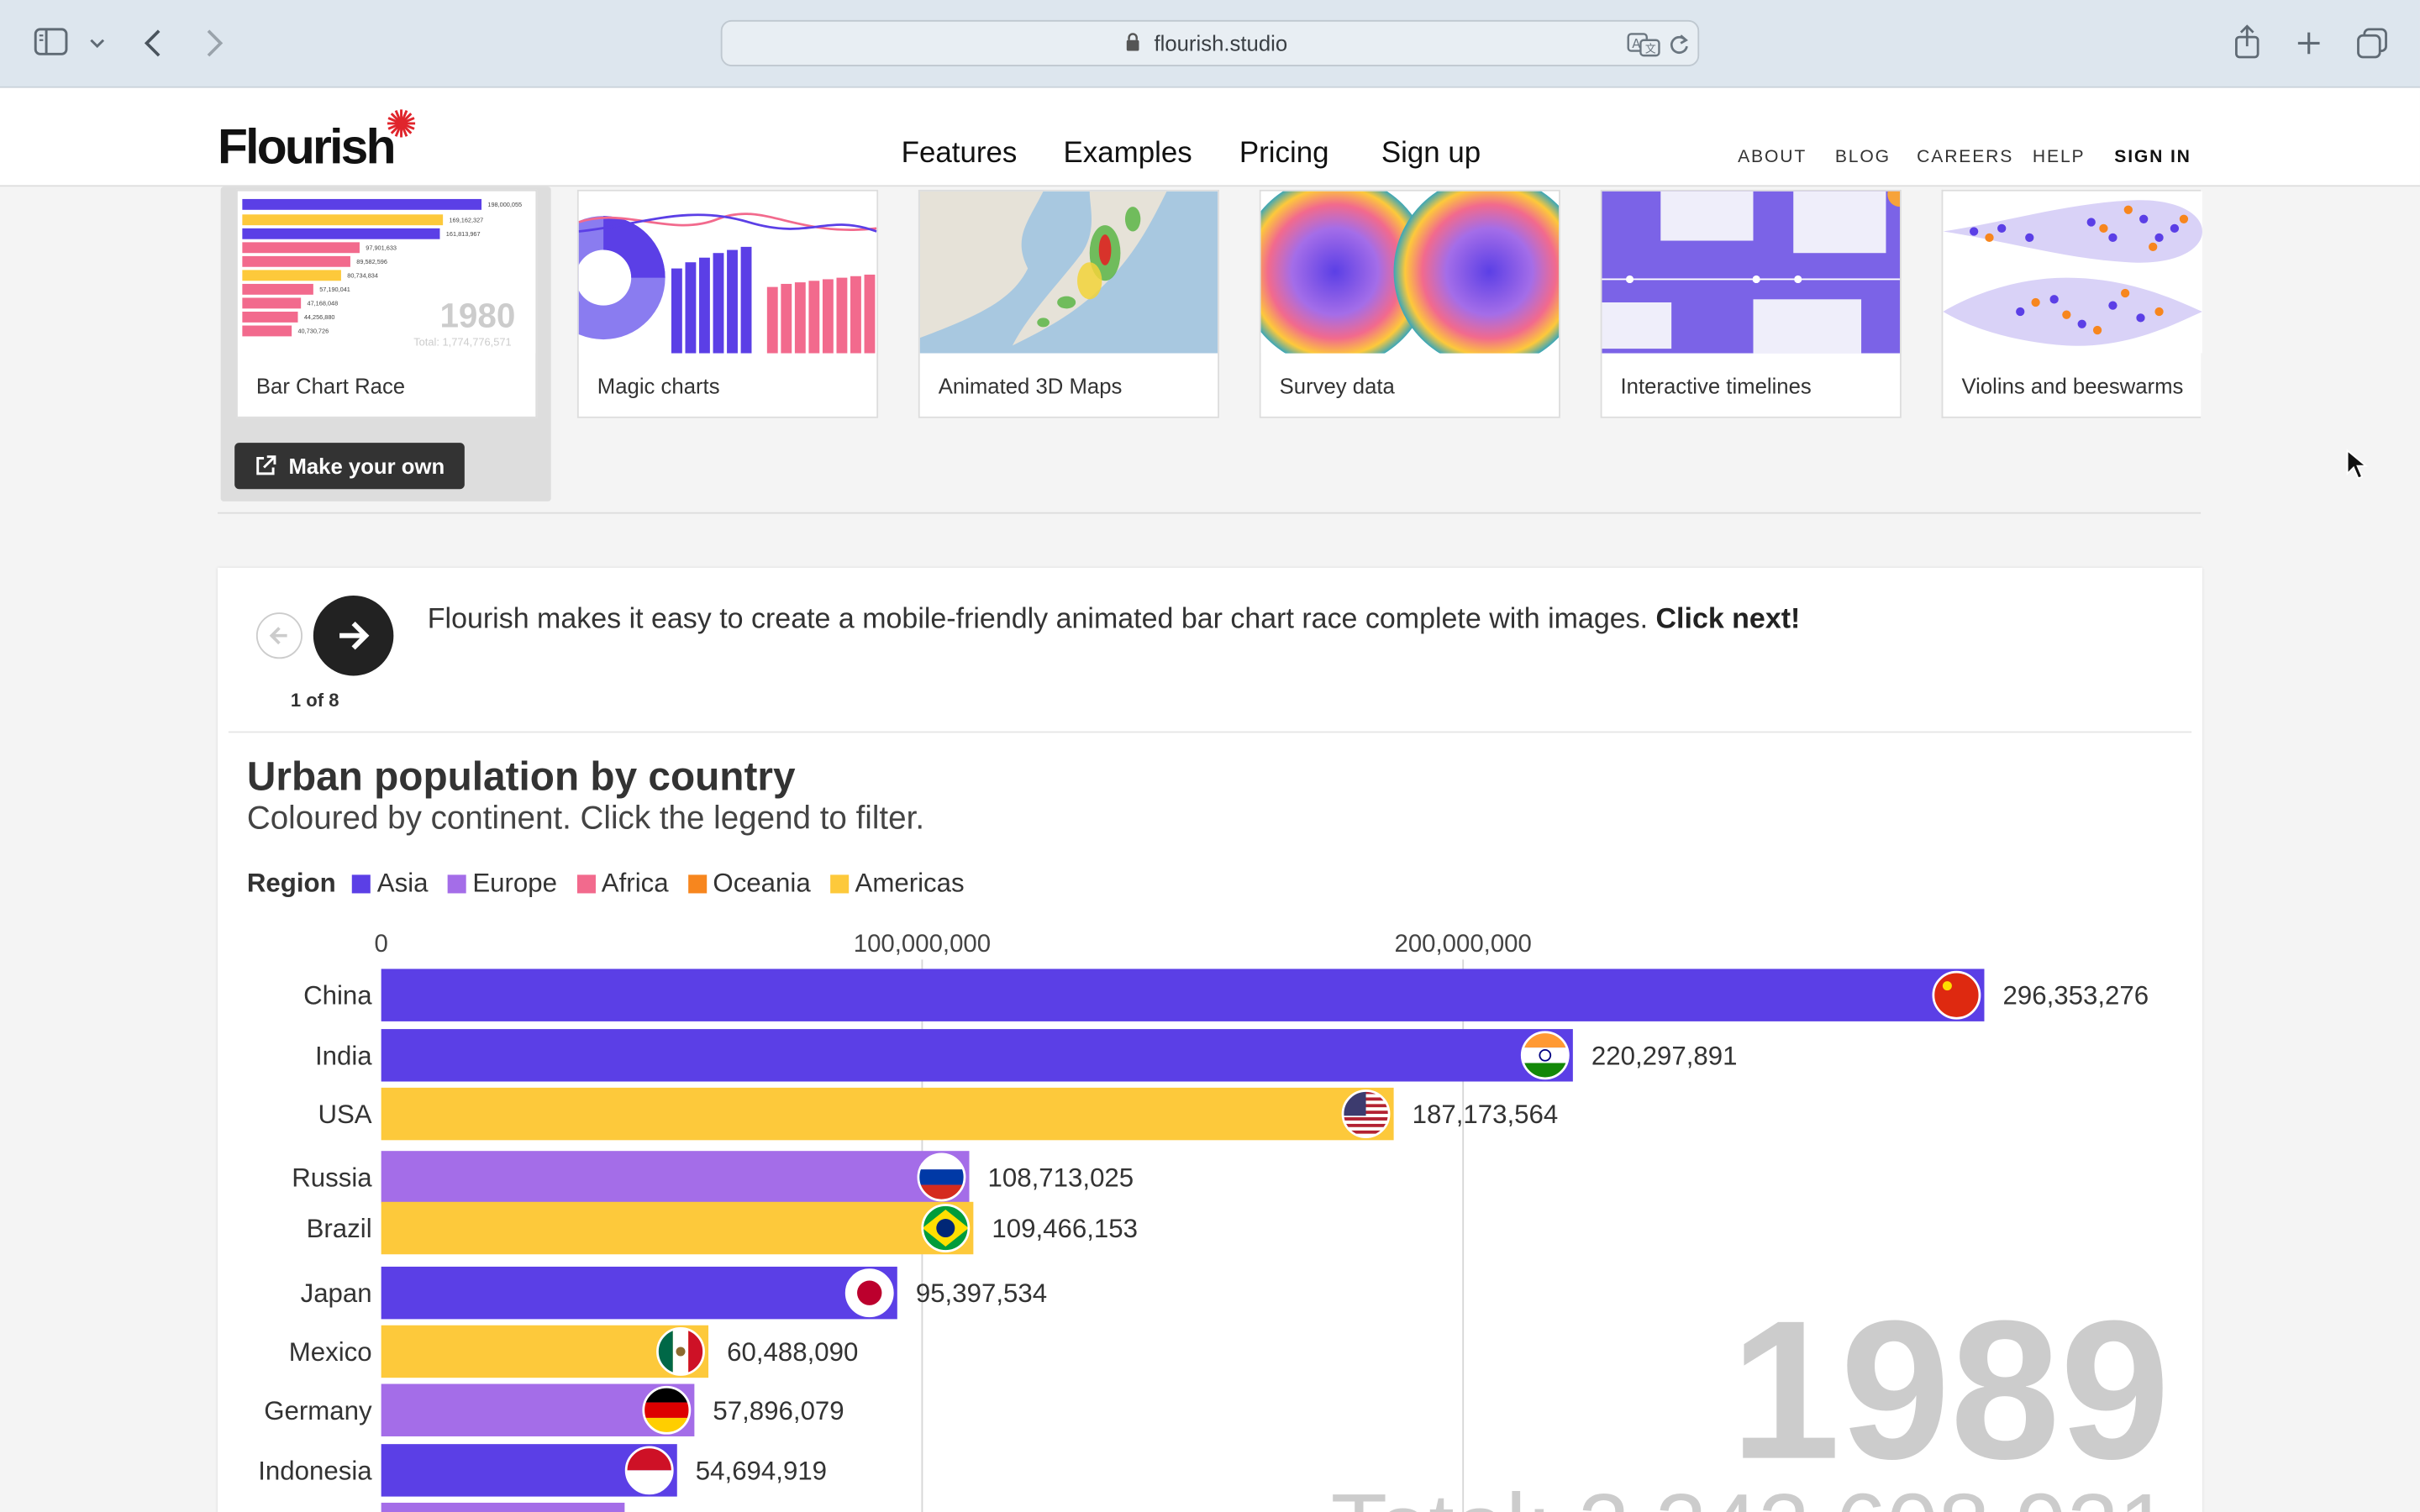  I want to click on nav-help: HELP, so click(2059, 157).